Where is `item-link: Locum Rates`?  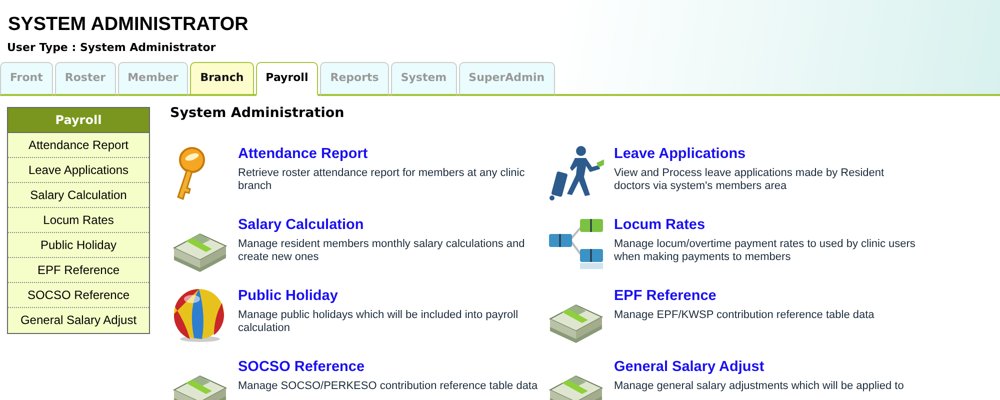 item-link: Locum Rates is located at coordinates (660, 225).